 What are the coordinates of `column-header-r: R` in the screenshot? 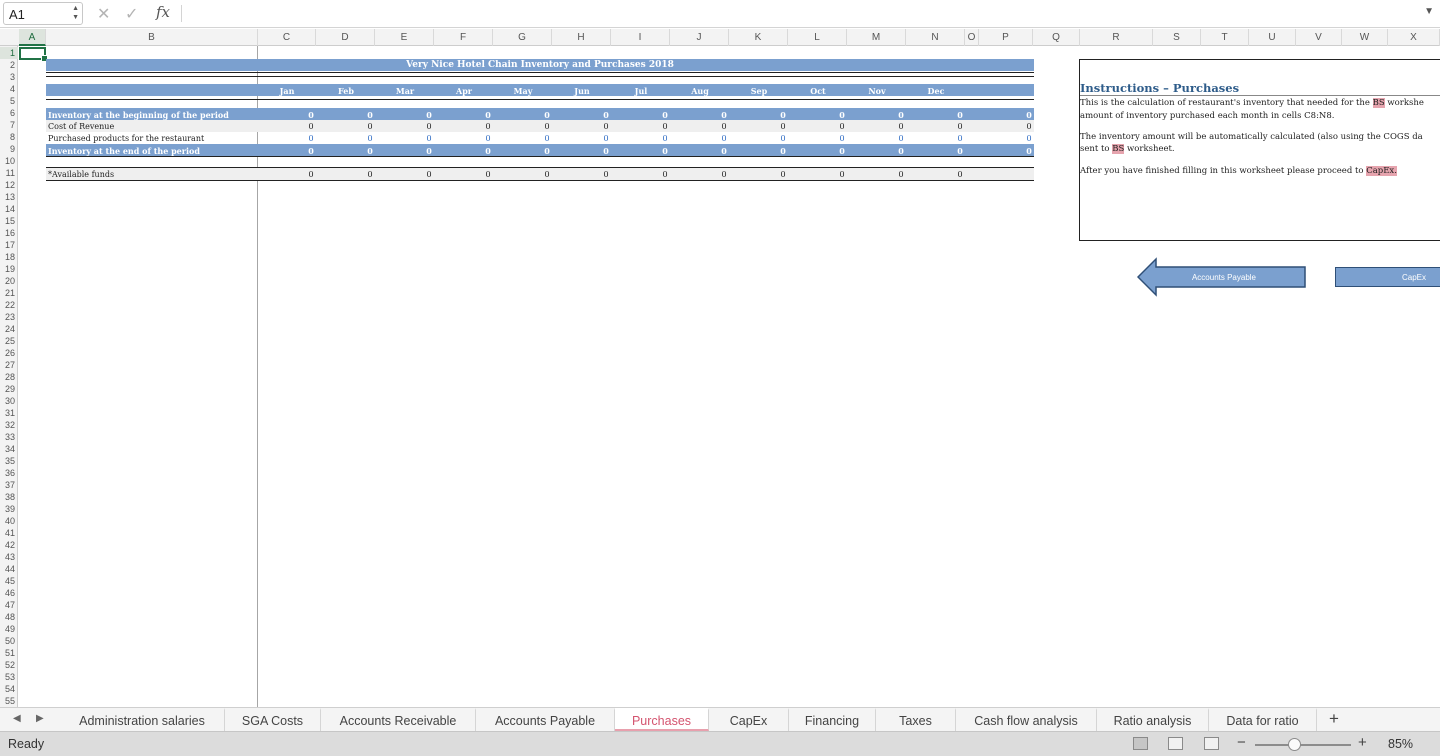 It's located at (1116, 37).